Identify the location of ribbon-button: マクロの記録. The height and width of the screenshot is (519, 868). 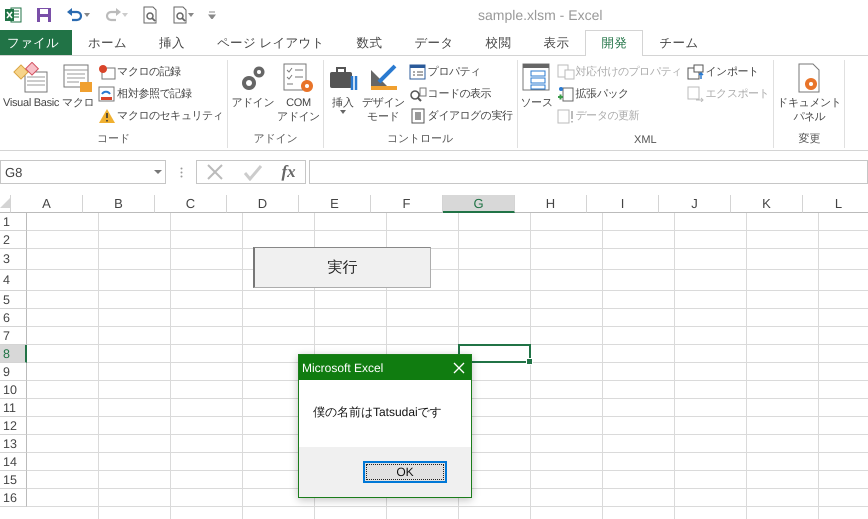
(161, 71).